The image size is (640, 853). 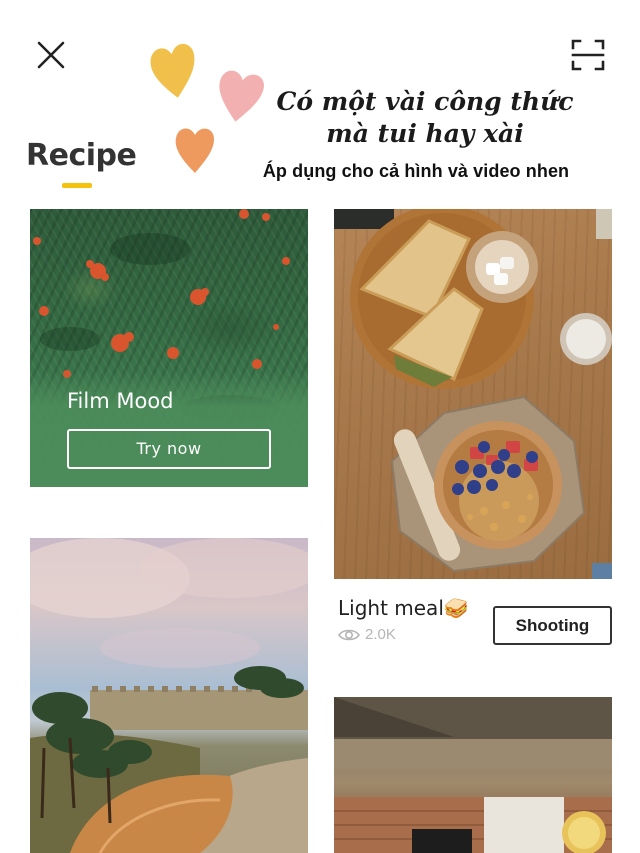 I want to click on recipe-card-film-mood: Film Mood Try now, so click(x=169, y=348).